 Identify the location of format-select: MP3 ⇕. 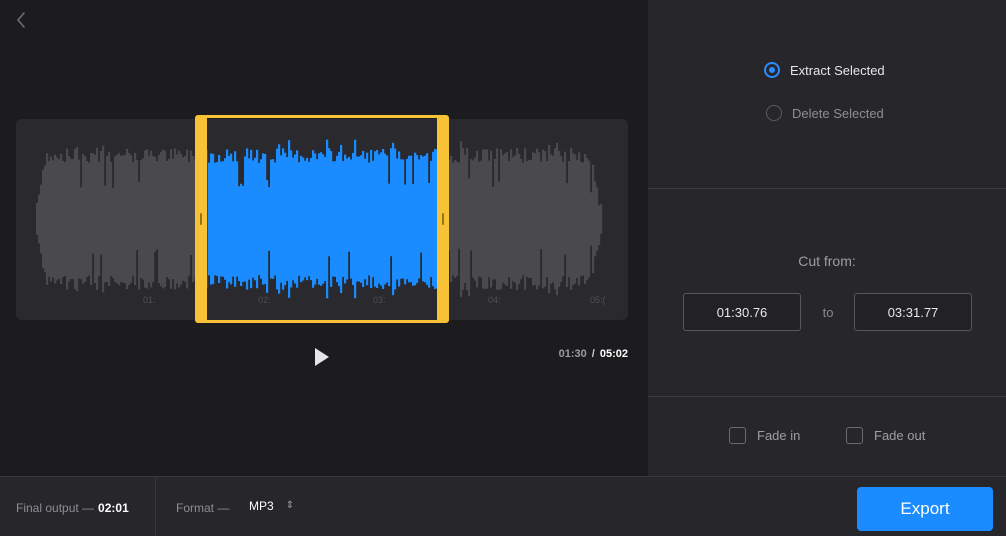
(271, 506).